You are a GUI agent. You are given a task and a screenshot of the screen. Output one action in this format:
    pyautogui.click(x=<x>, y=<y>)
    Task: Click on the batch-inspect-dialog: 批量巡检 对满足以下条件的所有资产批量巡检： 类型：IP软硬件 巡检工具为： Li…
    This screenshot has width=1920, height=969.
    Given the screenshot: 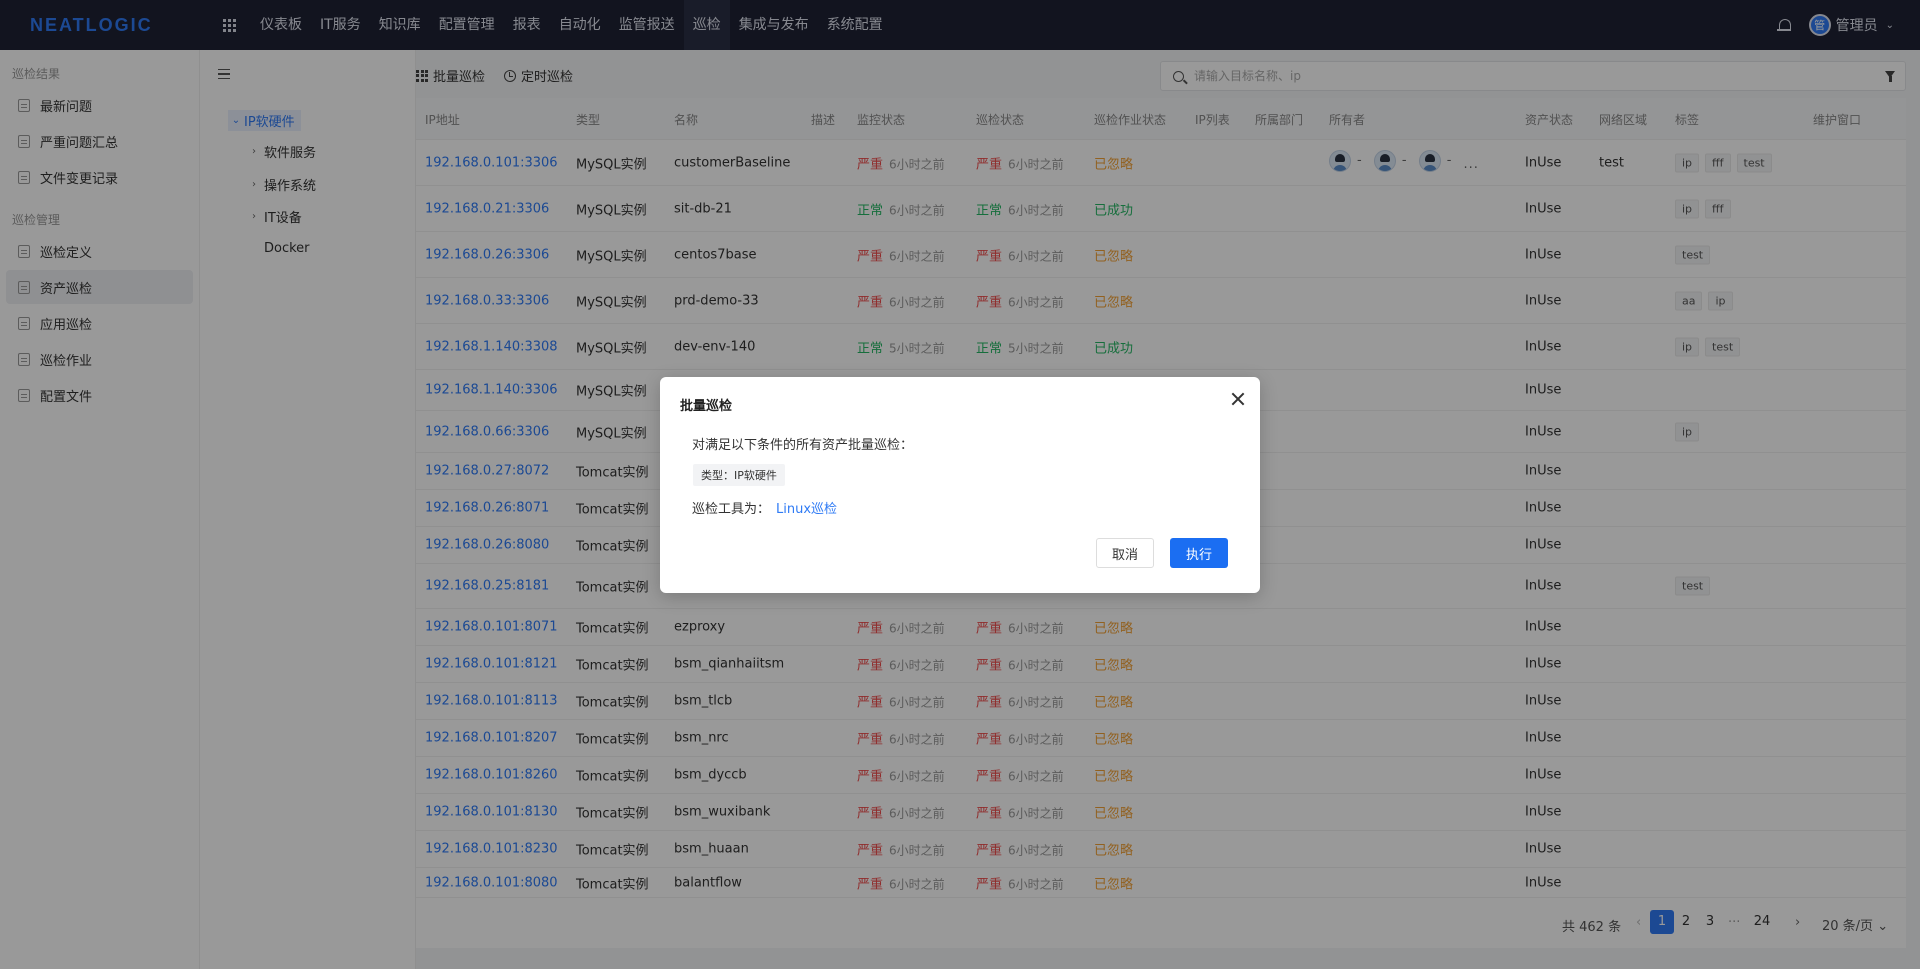 What is the action you would take?
    pyautogui.click(x=960, y=485)
    